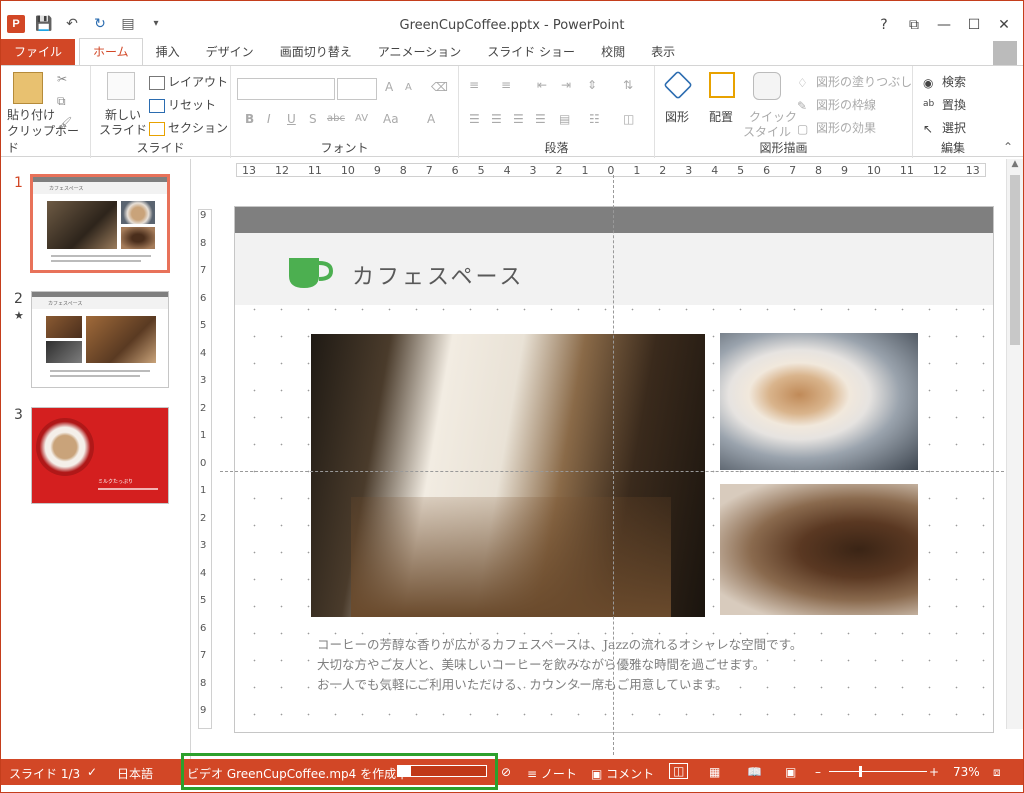  What do you see at coordinates (1008, 147) in the screenshot?
I see `collapse-ribbon-icon: ⌃` at bounding box center [1008, 147].